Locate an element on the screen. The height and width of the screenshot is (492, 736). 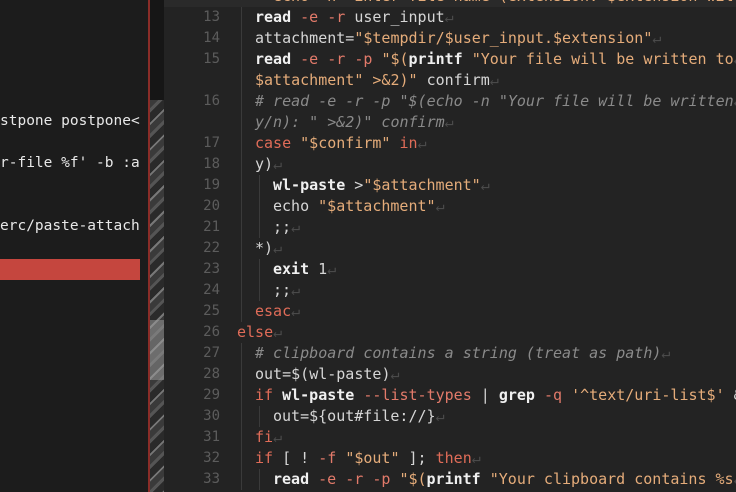
line-number: 13 is located at coordinates (211, 17).